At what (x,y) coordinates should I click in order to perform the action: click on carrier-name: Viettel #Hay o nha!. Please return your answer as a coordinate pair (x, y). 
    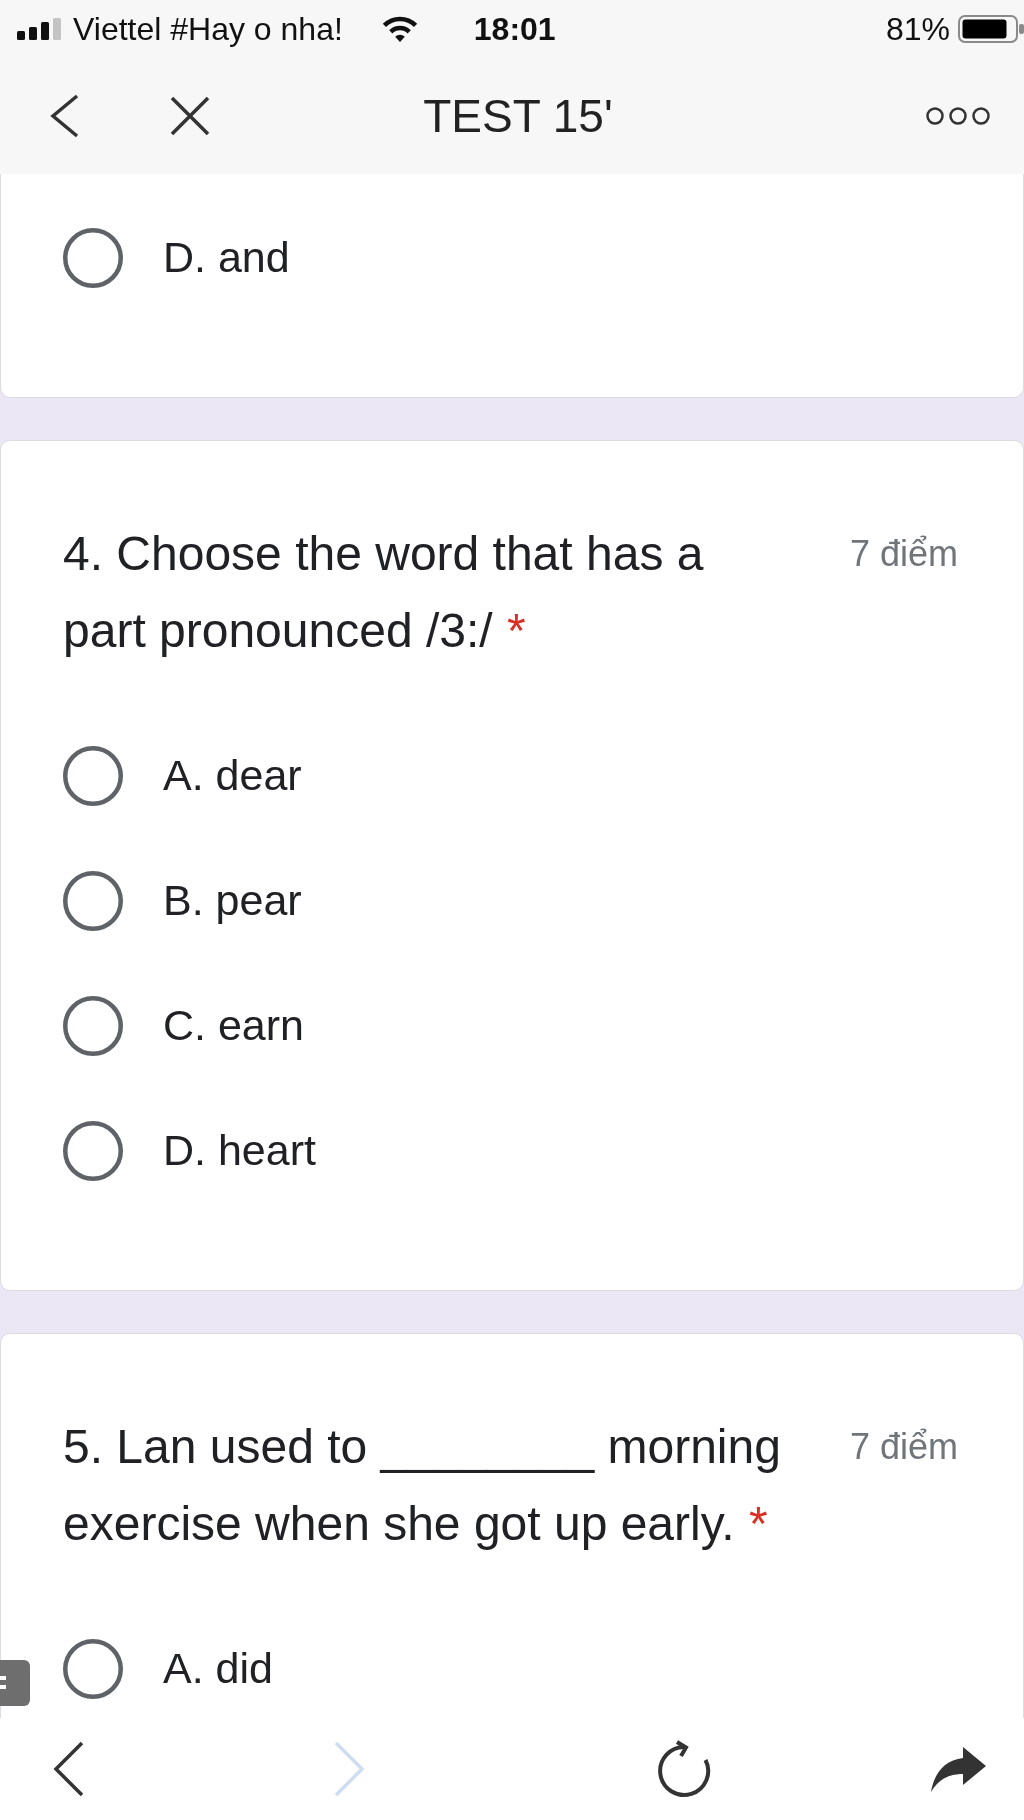
    Looking at the image, I should click on (208, 29).